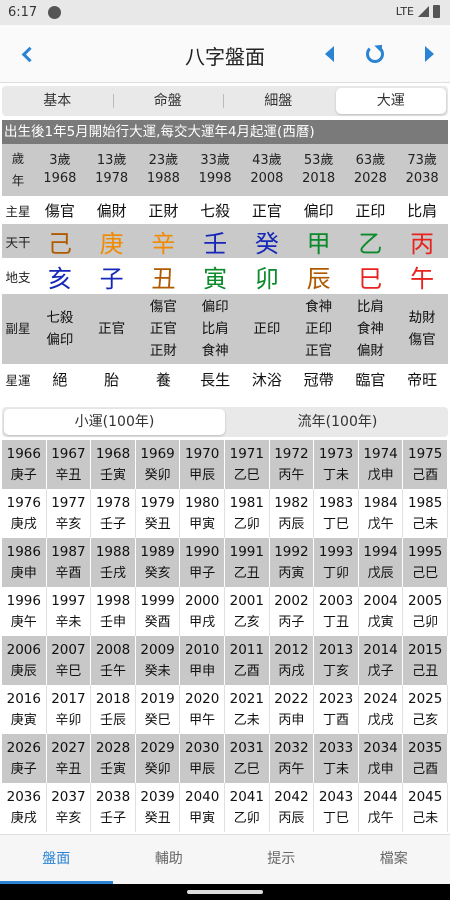 The height and width of the screenshot is (900, 450). Describe the element at coordinates (202, 464) in the screenshot. I see `year-cell: 1970 甲辰` at that location.